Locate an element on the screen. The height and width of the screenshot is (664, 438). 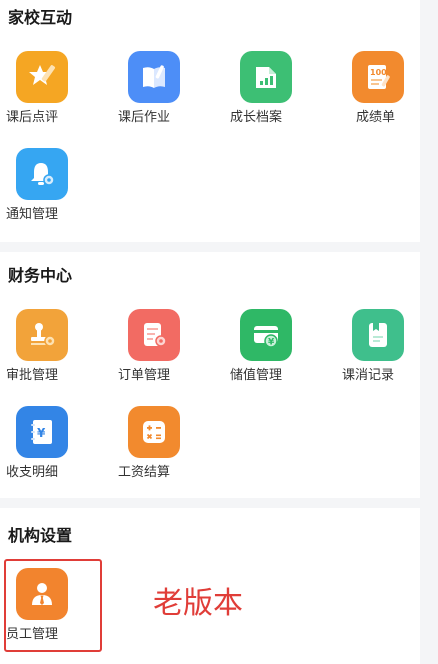
menu-item-salary-settlement: 工资结算 is located at coordinates (158, 450).